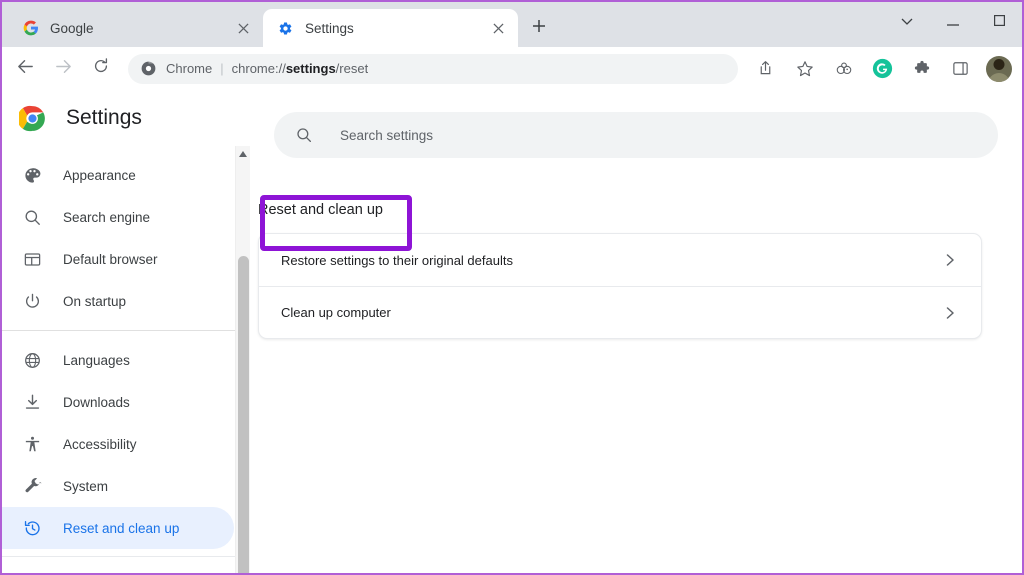 Image resolution: width=1024 pixels, height=575 pixels. Describe the element at coordinates (636, 135) in the screenshot. I see `search-settings-box: Search settings` at that location.